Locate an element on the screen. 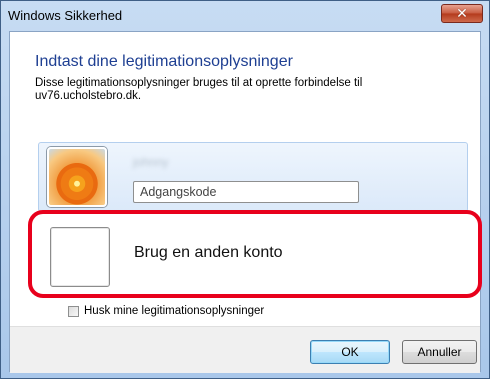 Image resolution: width=490 pixels, height=379 pixels. password-input is located at coordinates (246, 192).